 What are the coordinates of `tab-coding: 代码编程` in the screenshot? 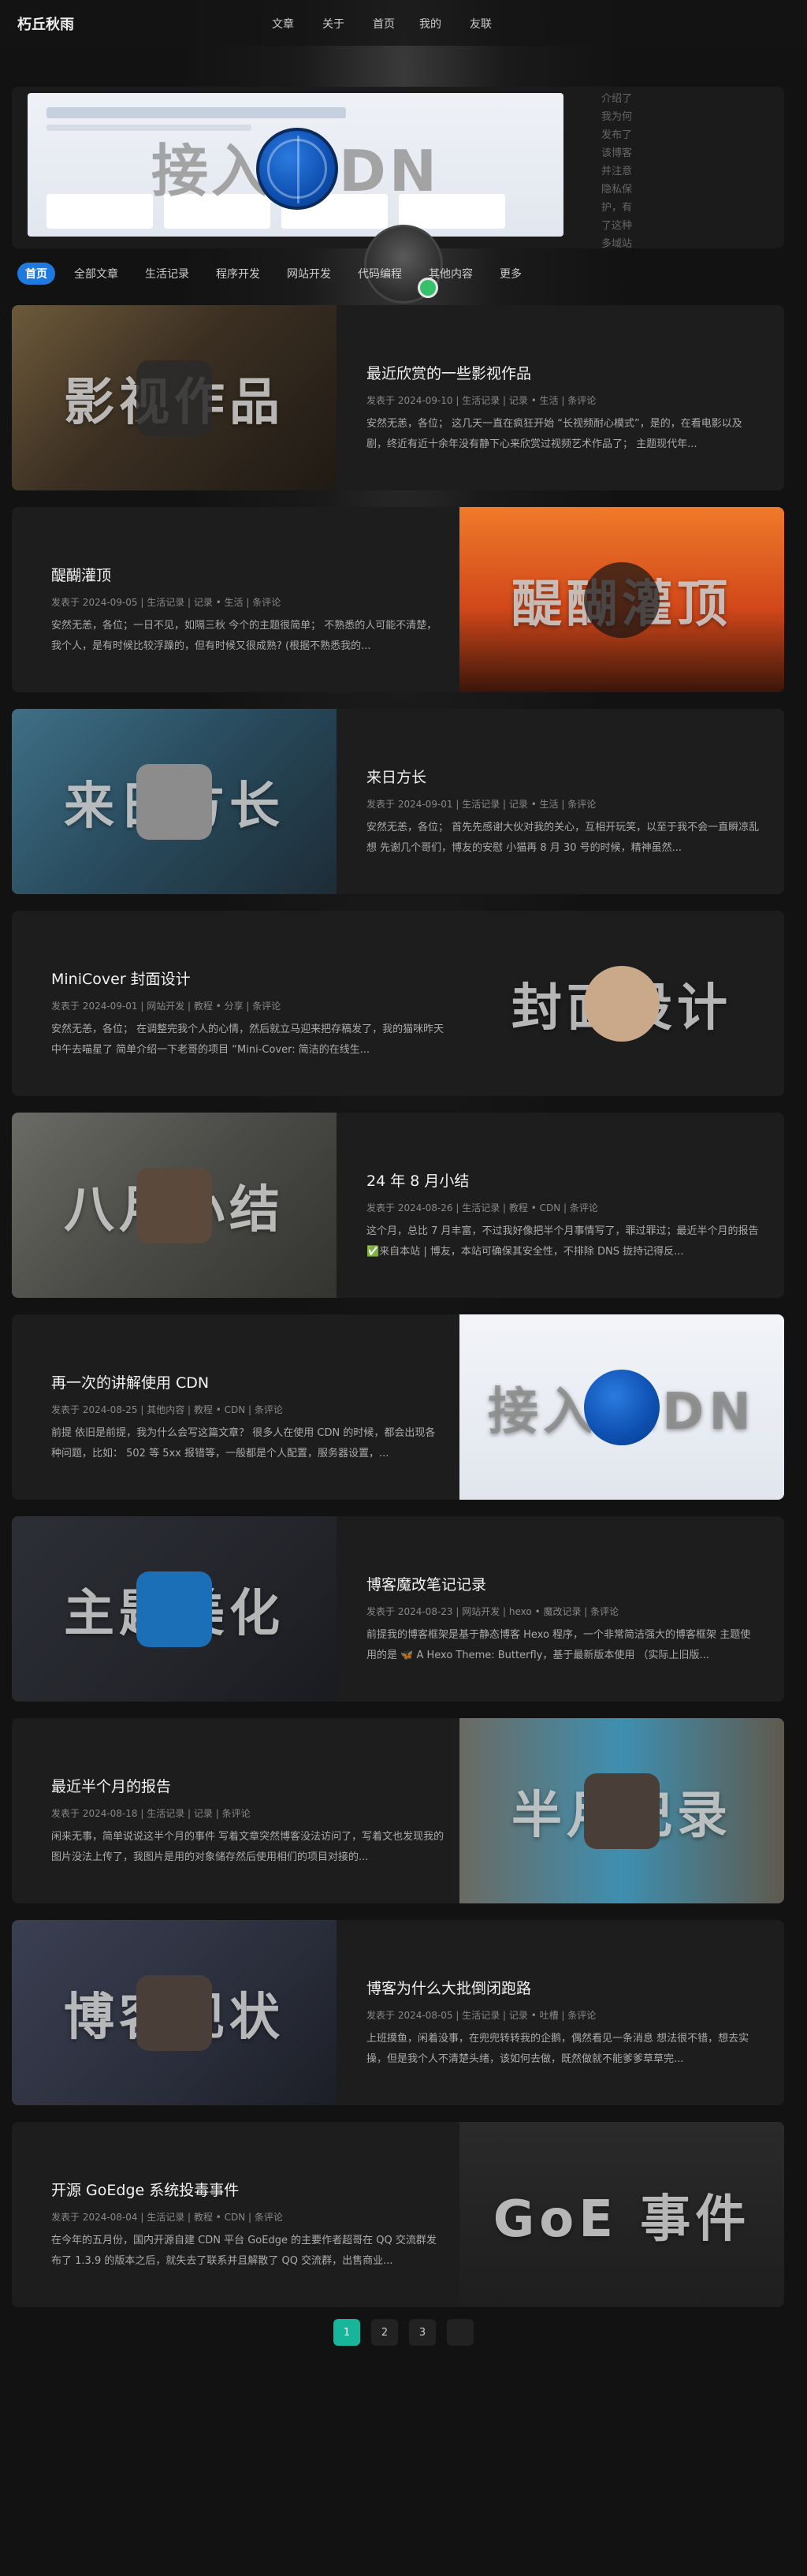 It's located at (380, 274).